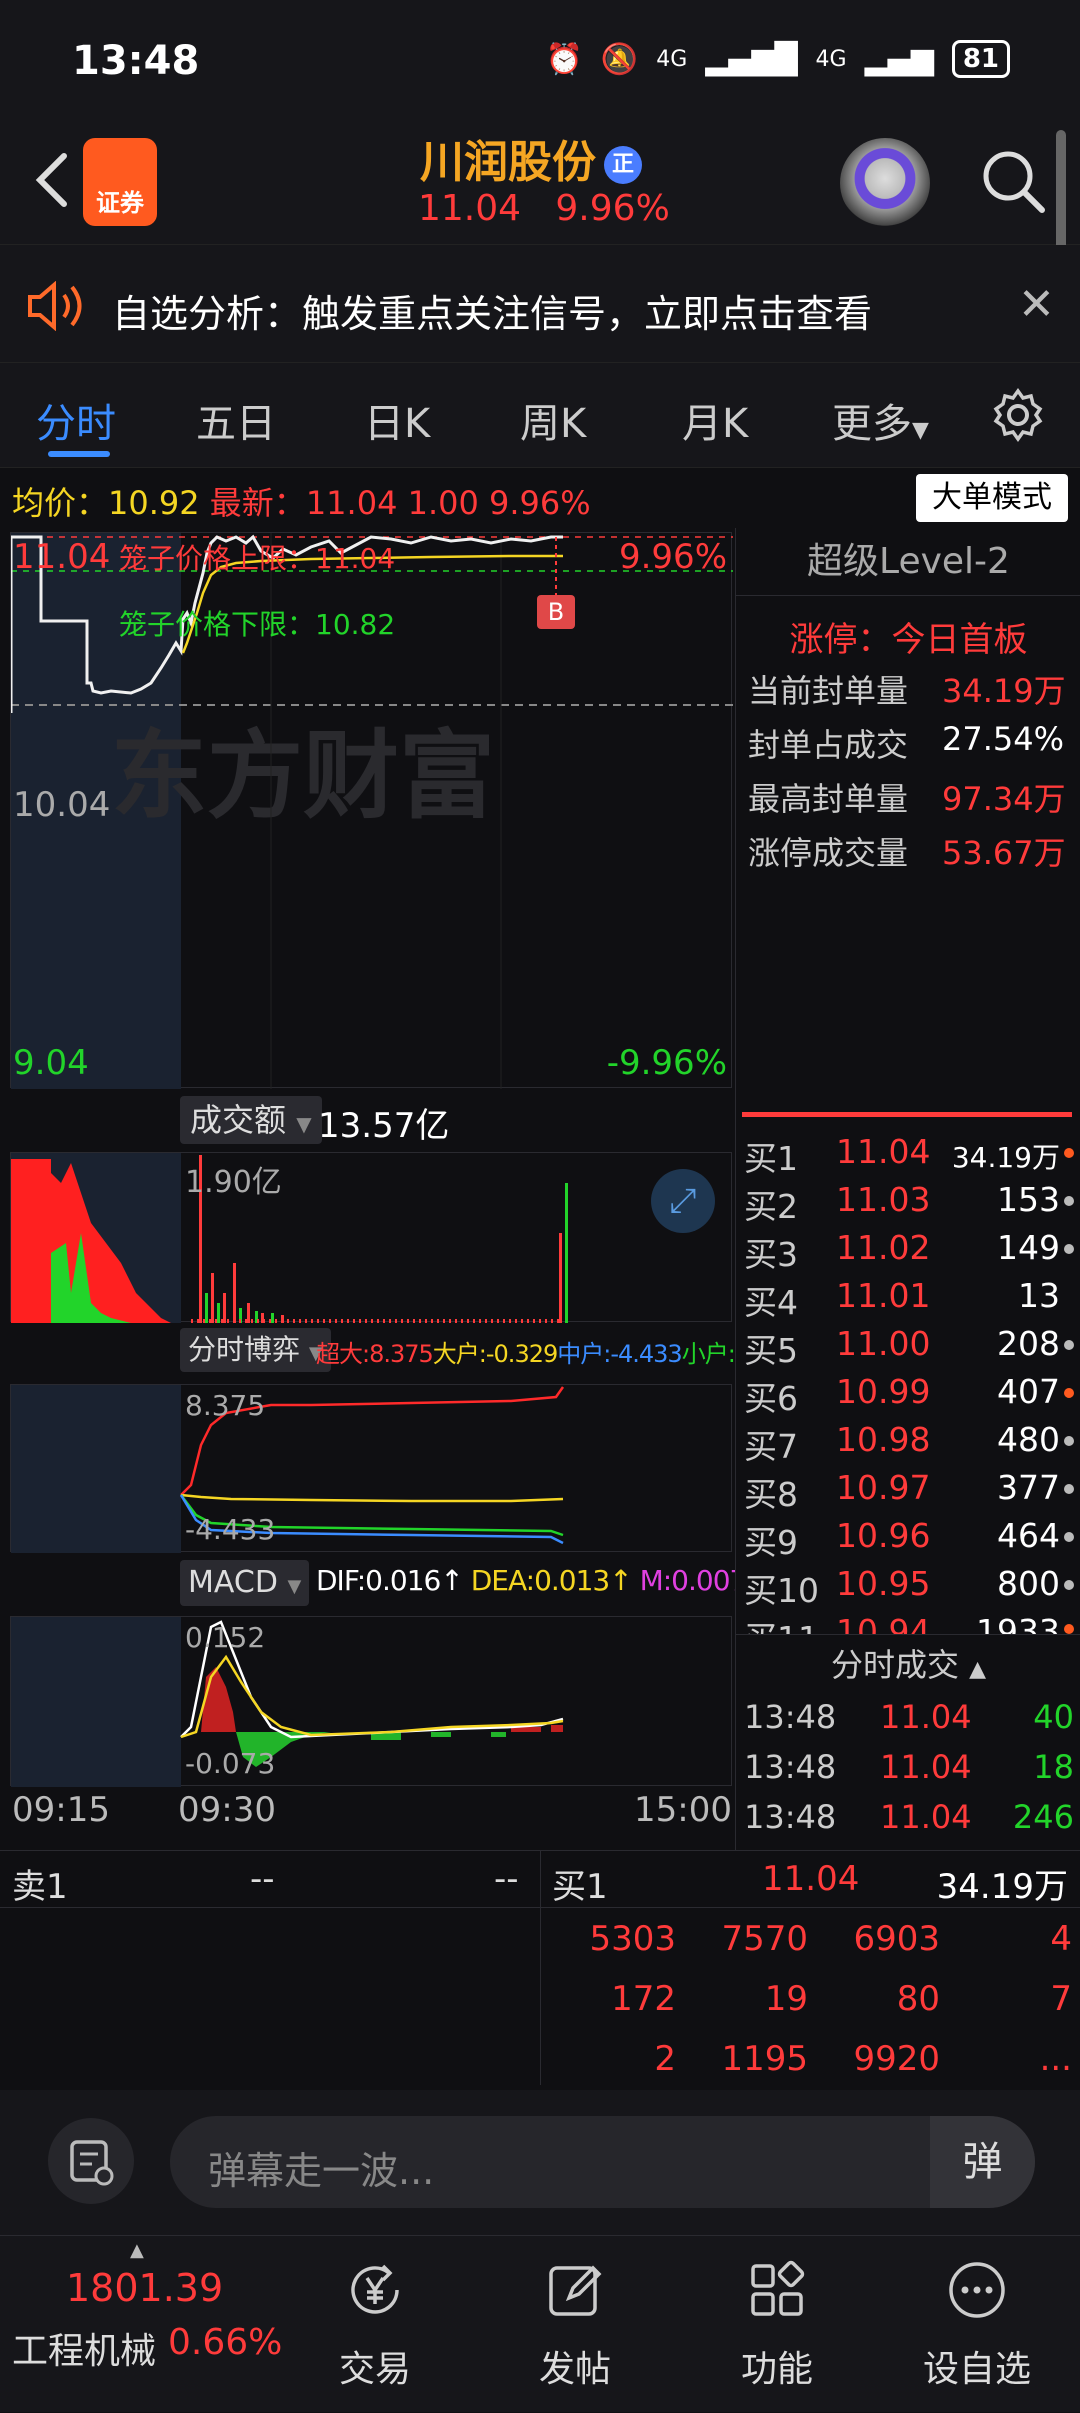 The width and height of the screenshot is (1080, 2413). I want to click on notice-banner: 自选分析：触发重点关注信号，立即点击查看 ✕, so click(540, 304).